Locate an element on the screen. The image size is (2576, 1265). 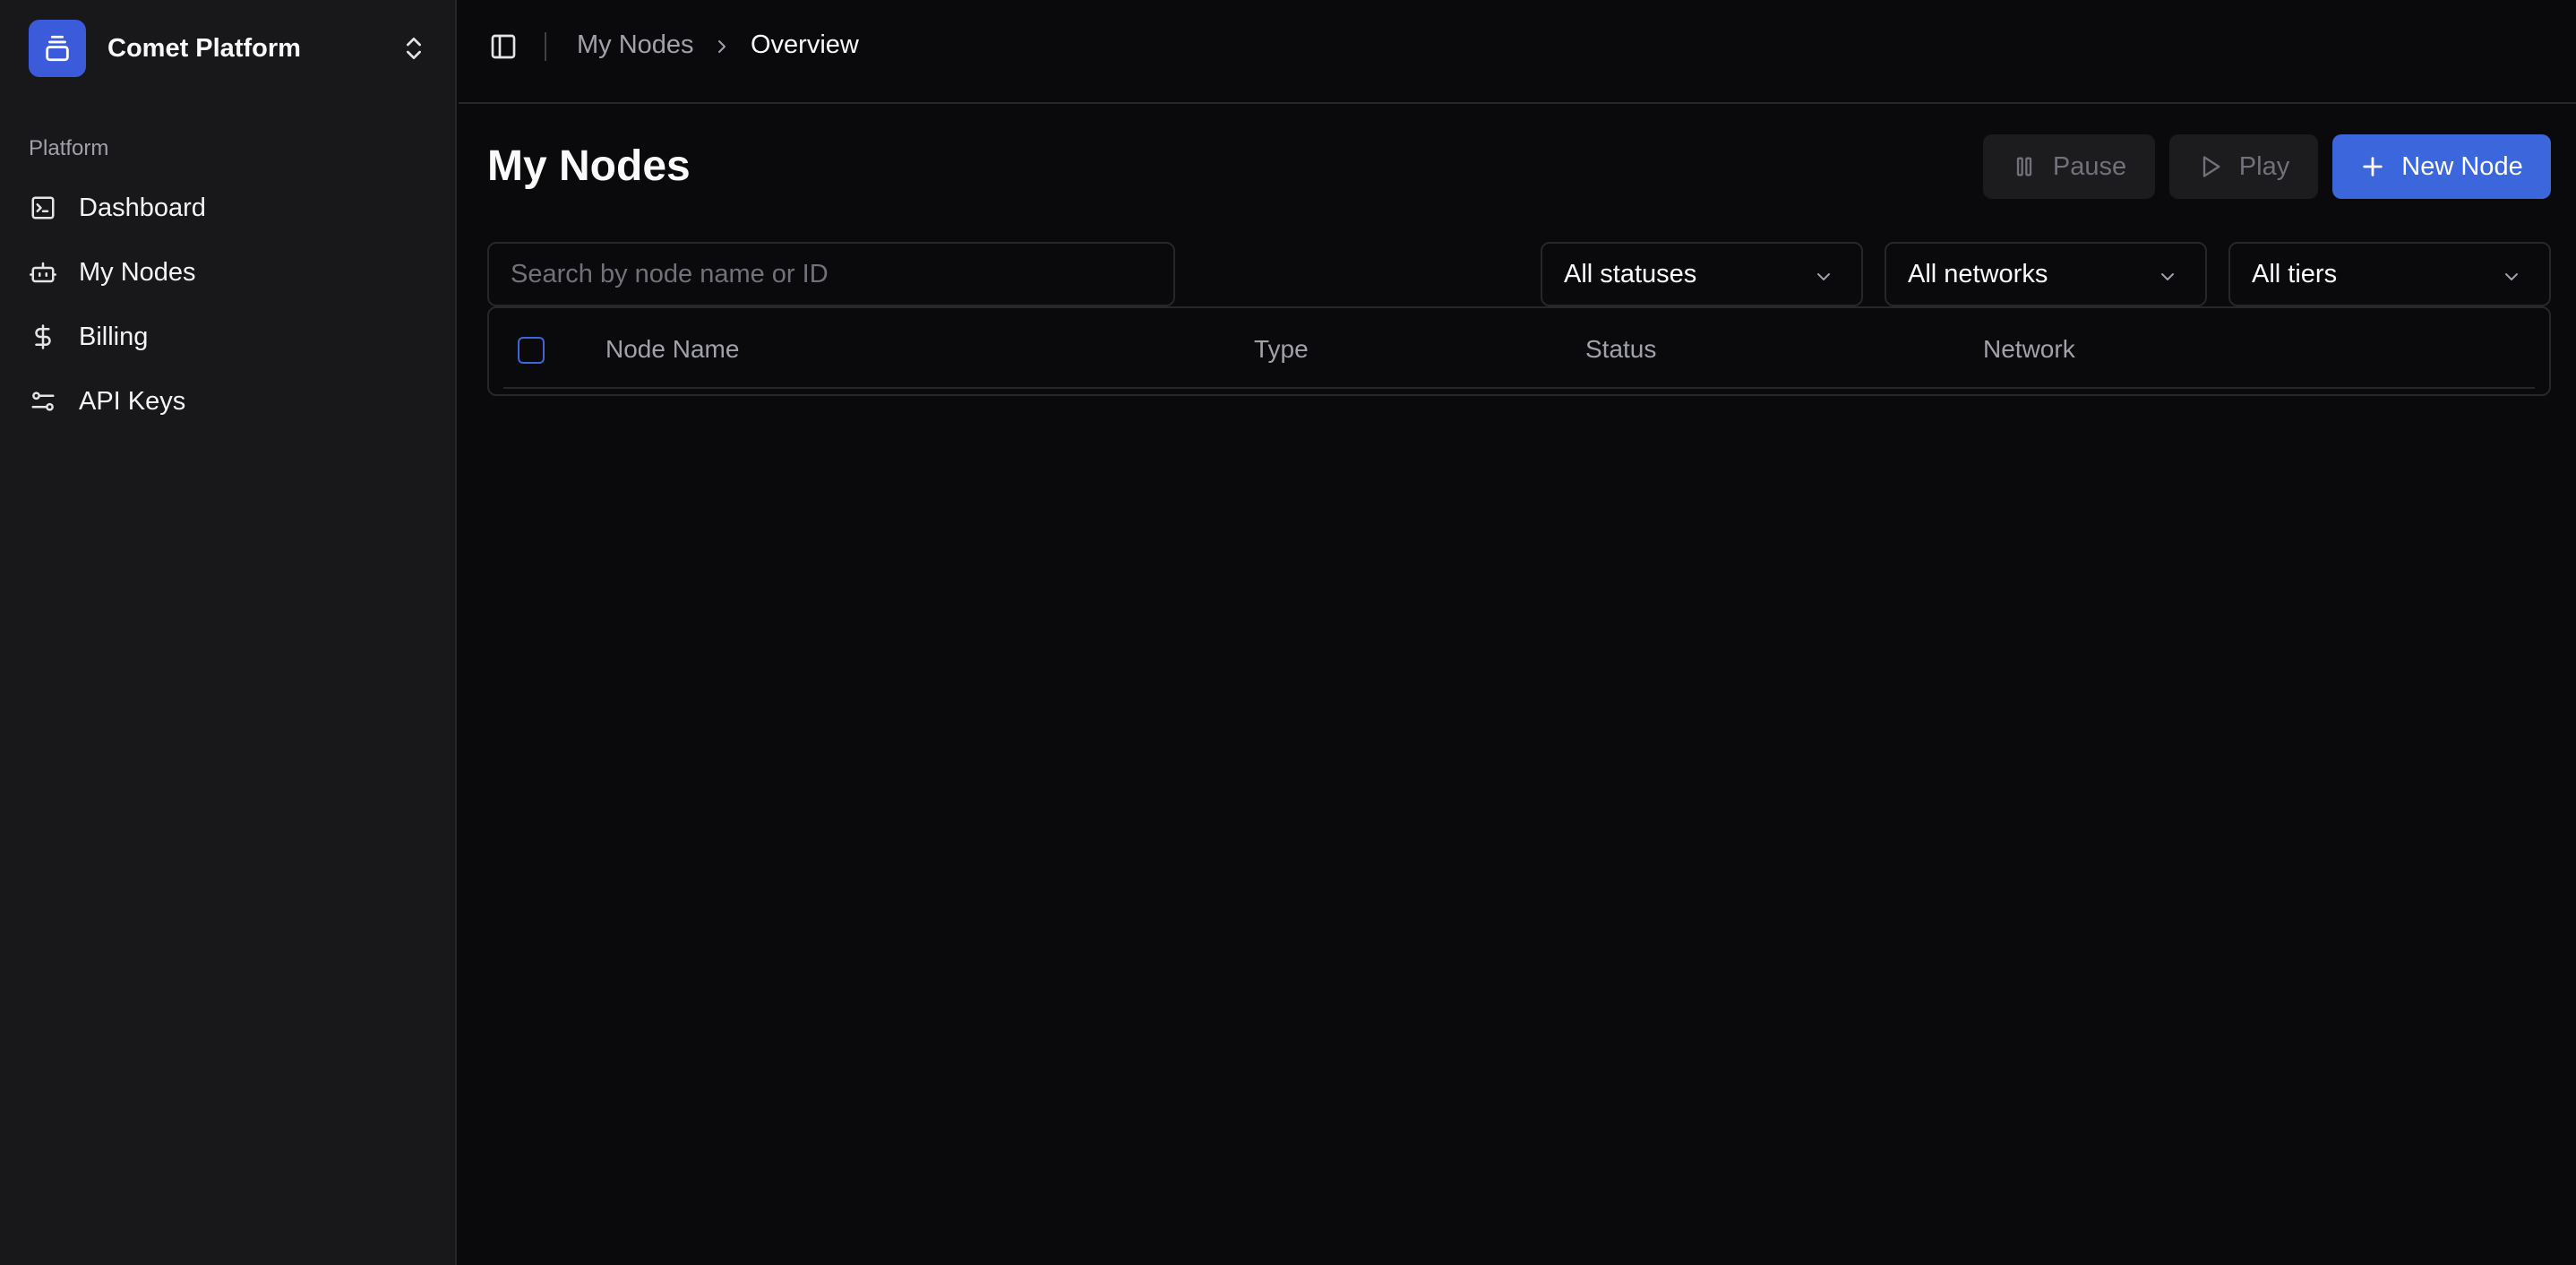
play-label: Play is located at coordinates (2264, 166).